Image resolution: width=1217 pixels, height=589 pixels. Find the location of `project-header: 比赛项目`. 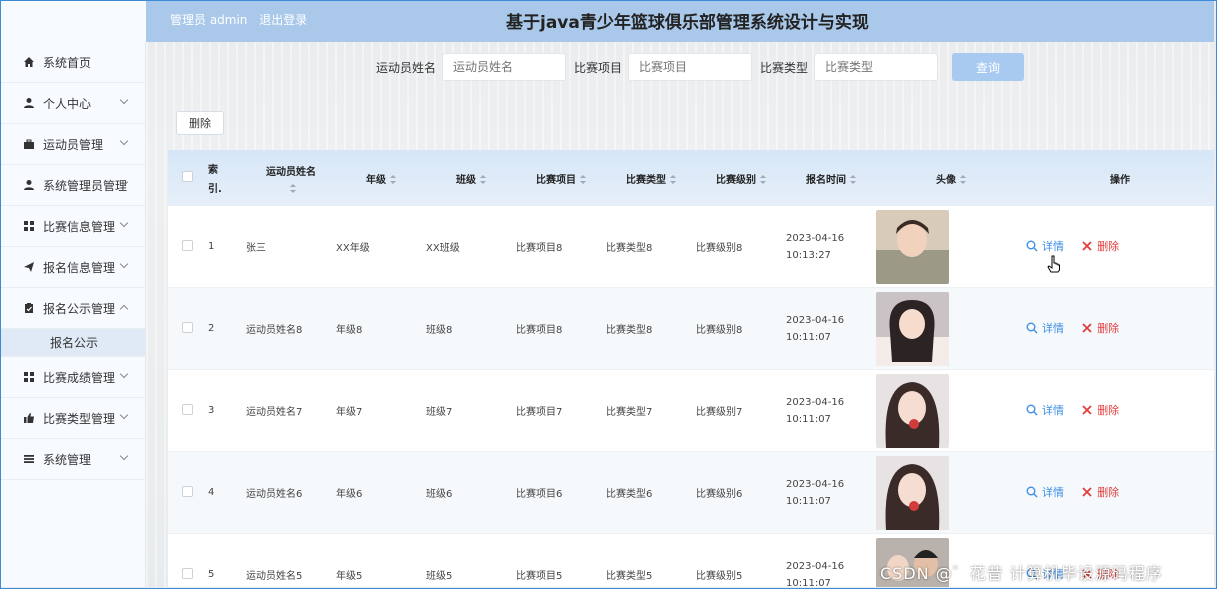

project-header: 比赛项目 is located at coordinates (561, 178).